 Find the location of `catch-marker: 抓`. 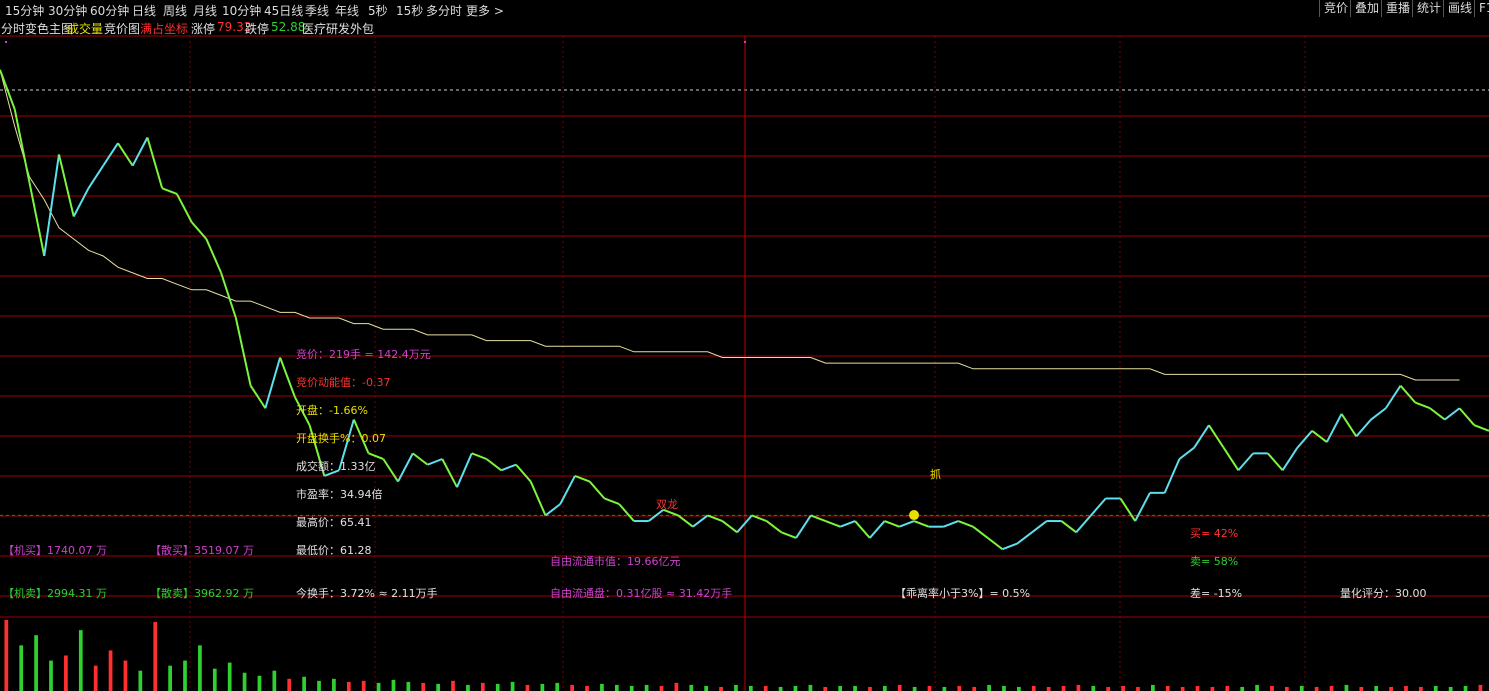

catch-marker: 抓 is located at coordinates (935, 474).